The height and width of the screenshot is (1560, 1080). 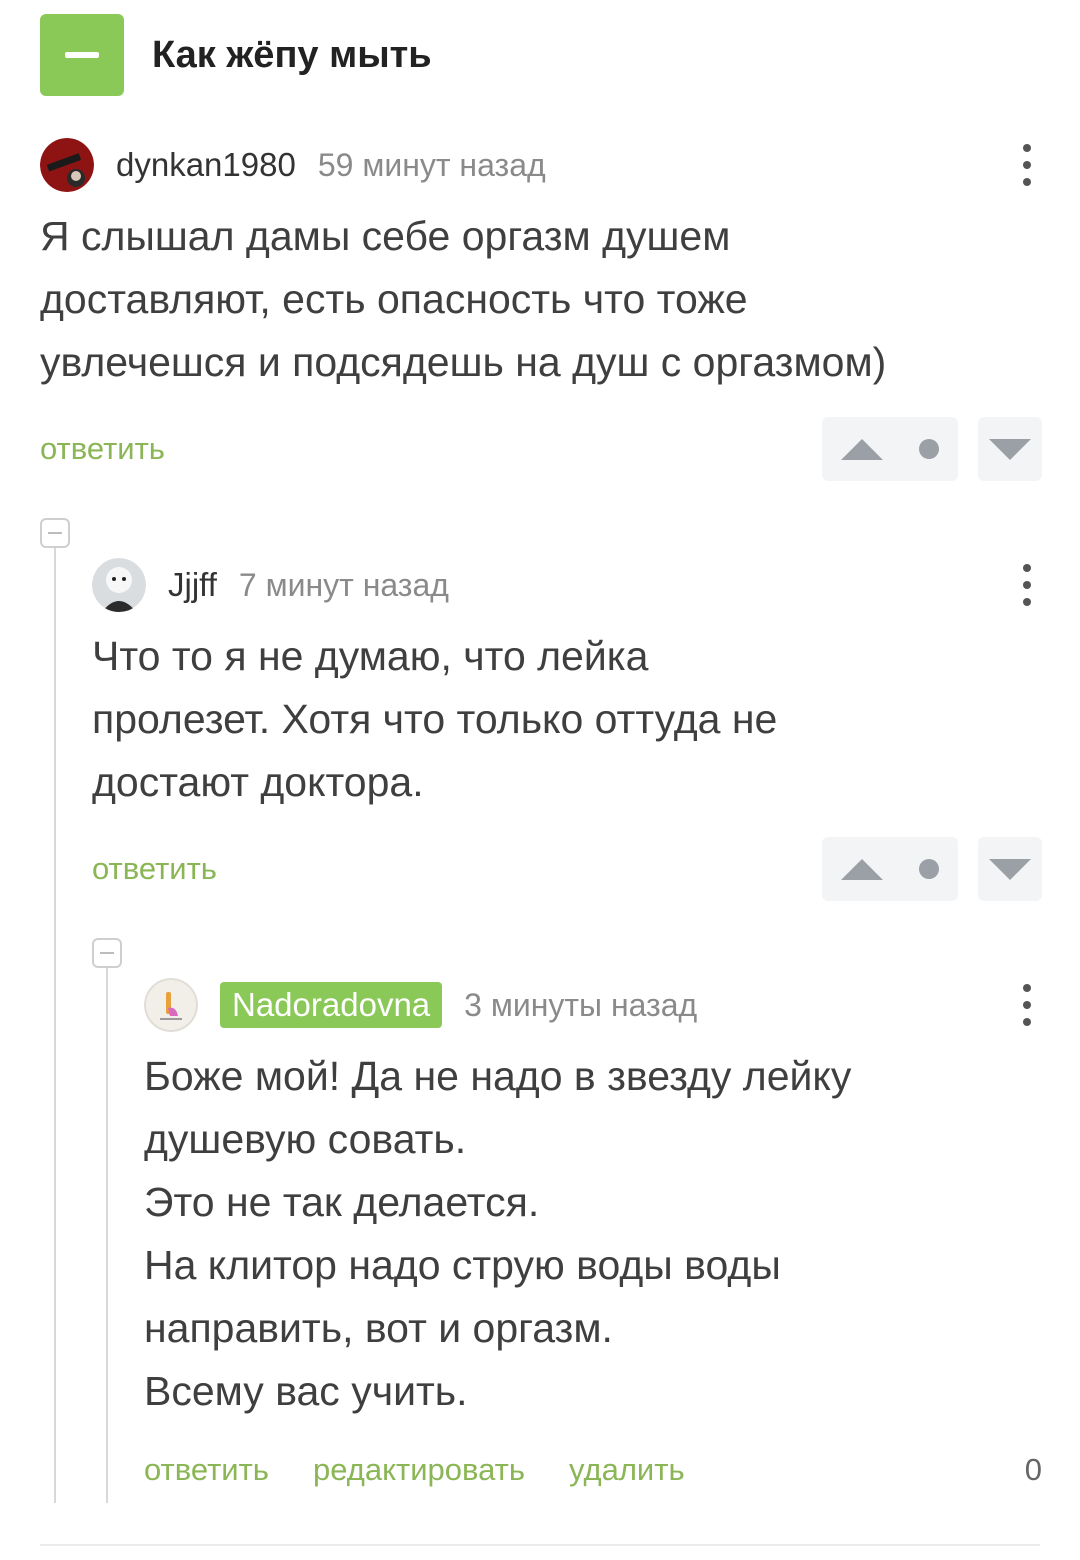 What do you see at coordinates (394, 299) in the screenshot?
I see `comment-text-line: доставляют, есть опасность что тоже` at bounding box center [394, 299].